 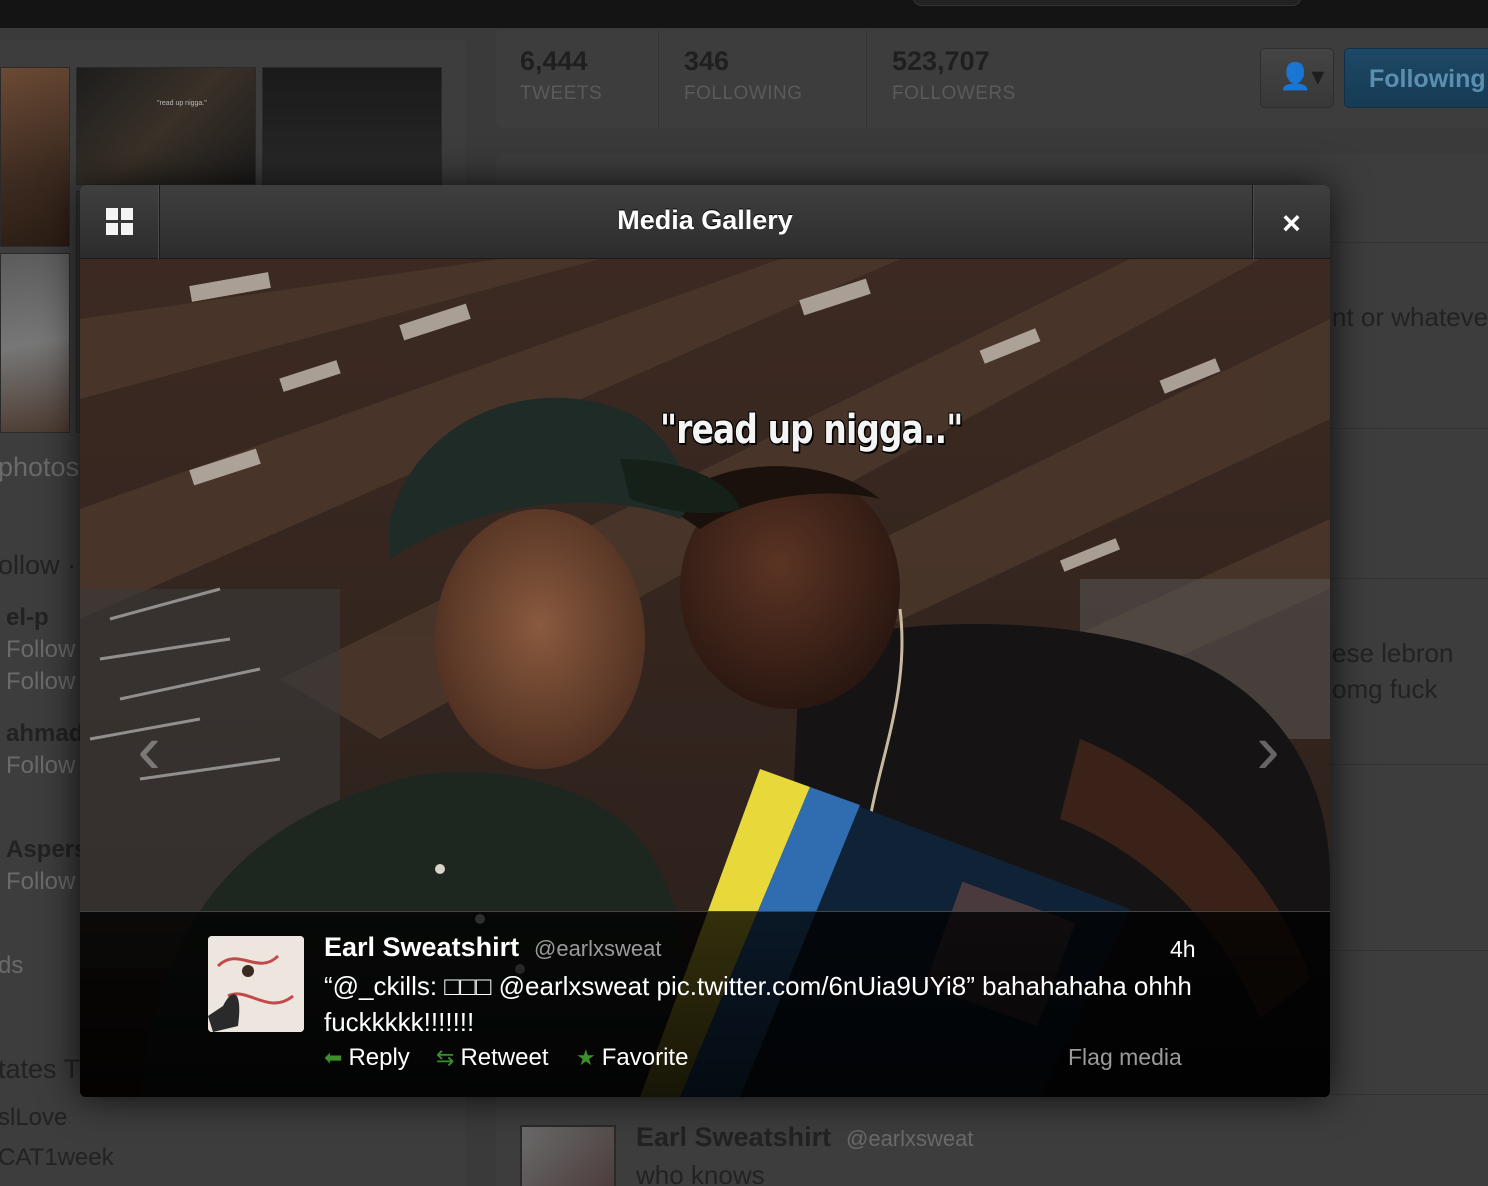 What do you see at coordinates (910, 1139) in the screenshot?
I see `feed-tweet-handle: @earlxsweat` at bounding box center [910, 1139].